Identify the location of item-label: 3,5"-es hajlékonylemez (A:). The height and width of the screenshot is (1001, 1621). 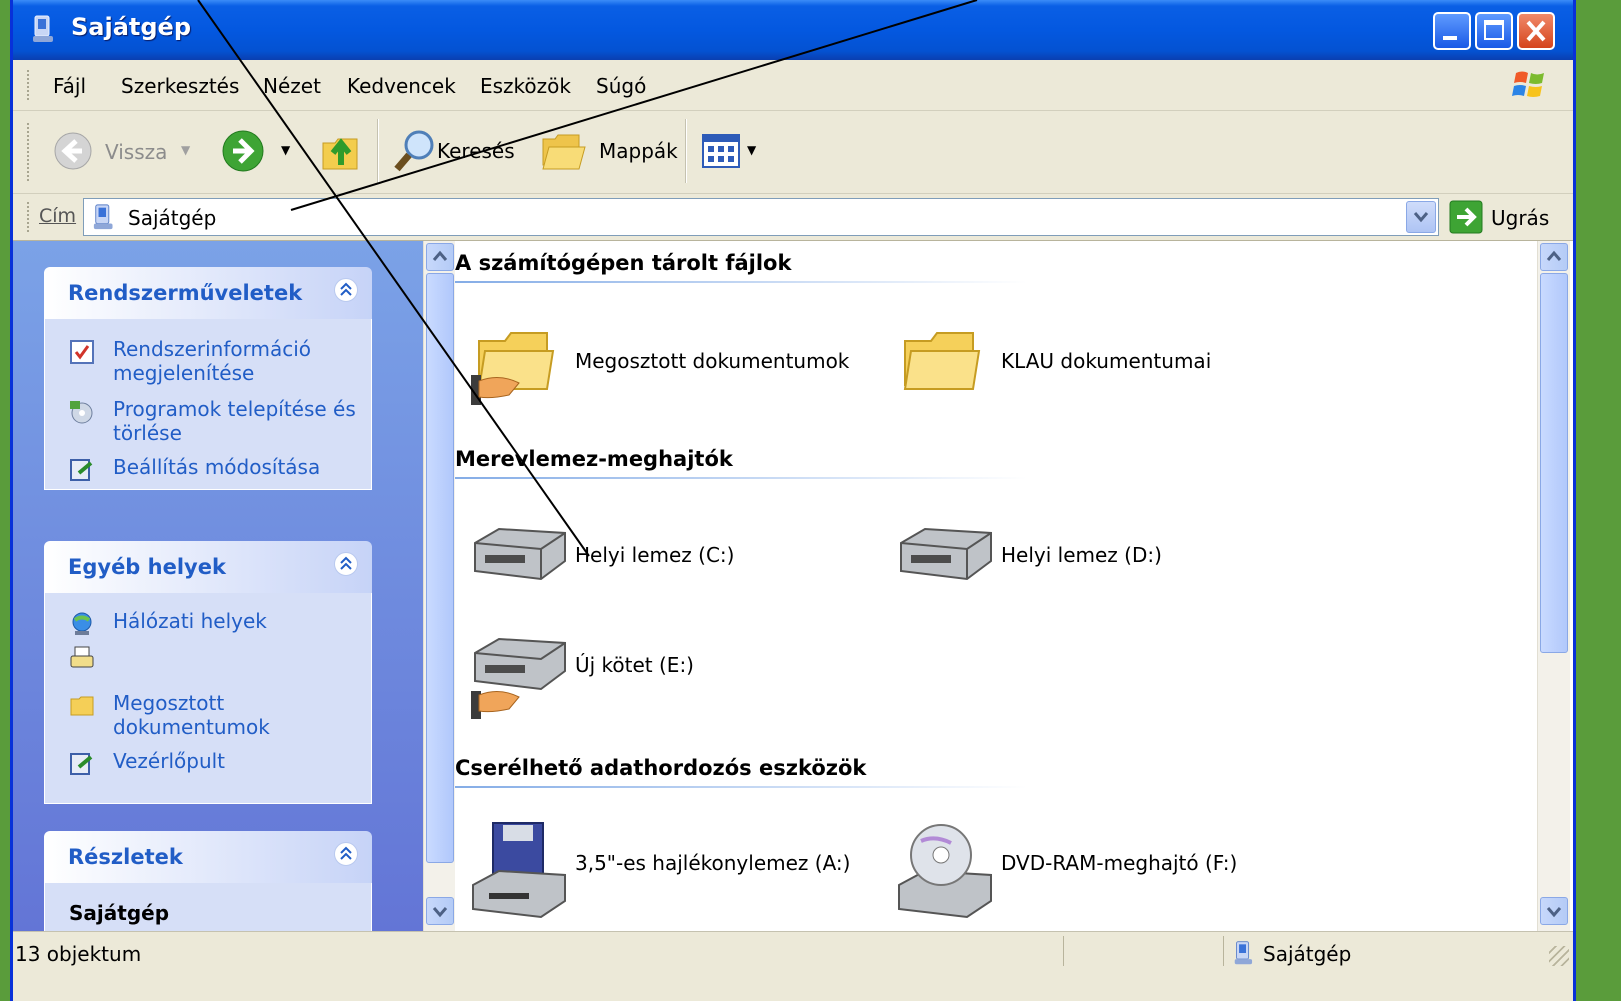
(713, 863).